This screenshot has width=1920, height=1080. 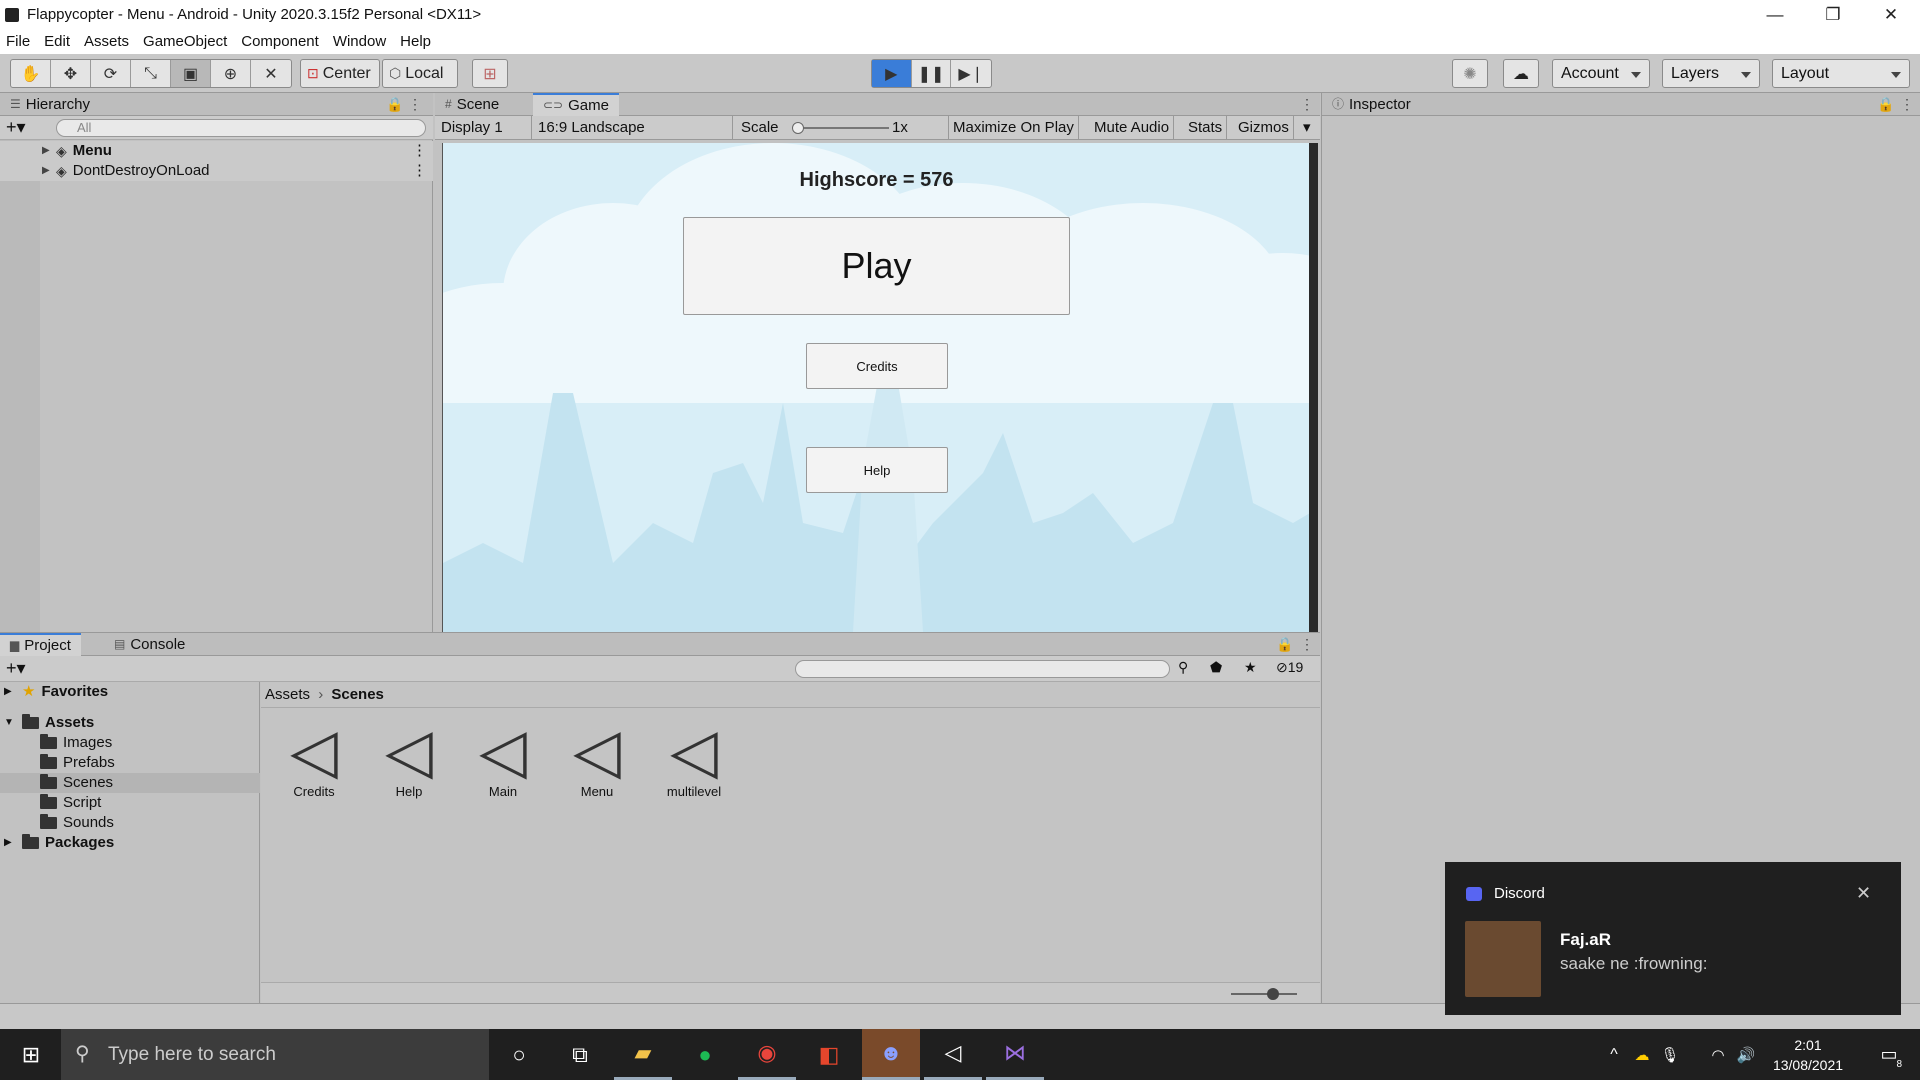 I want to click on gizmos-dropdown-arrow: ▾, so click(x=1307, y=128).